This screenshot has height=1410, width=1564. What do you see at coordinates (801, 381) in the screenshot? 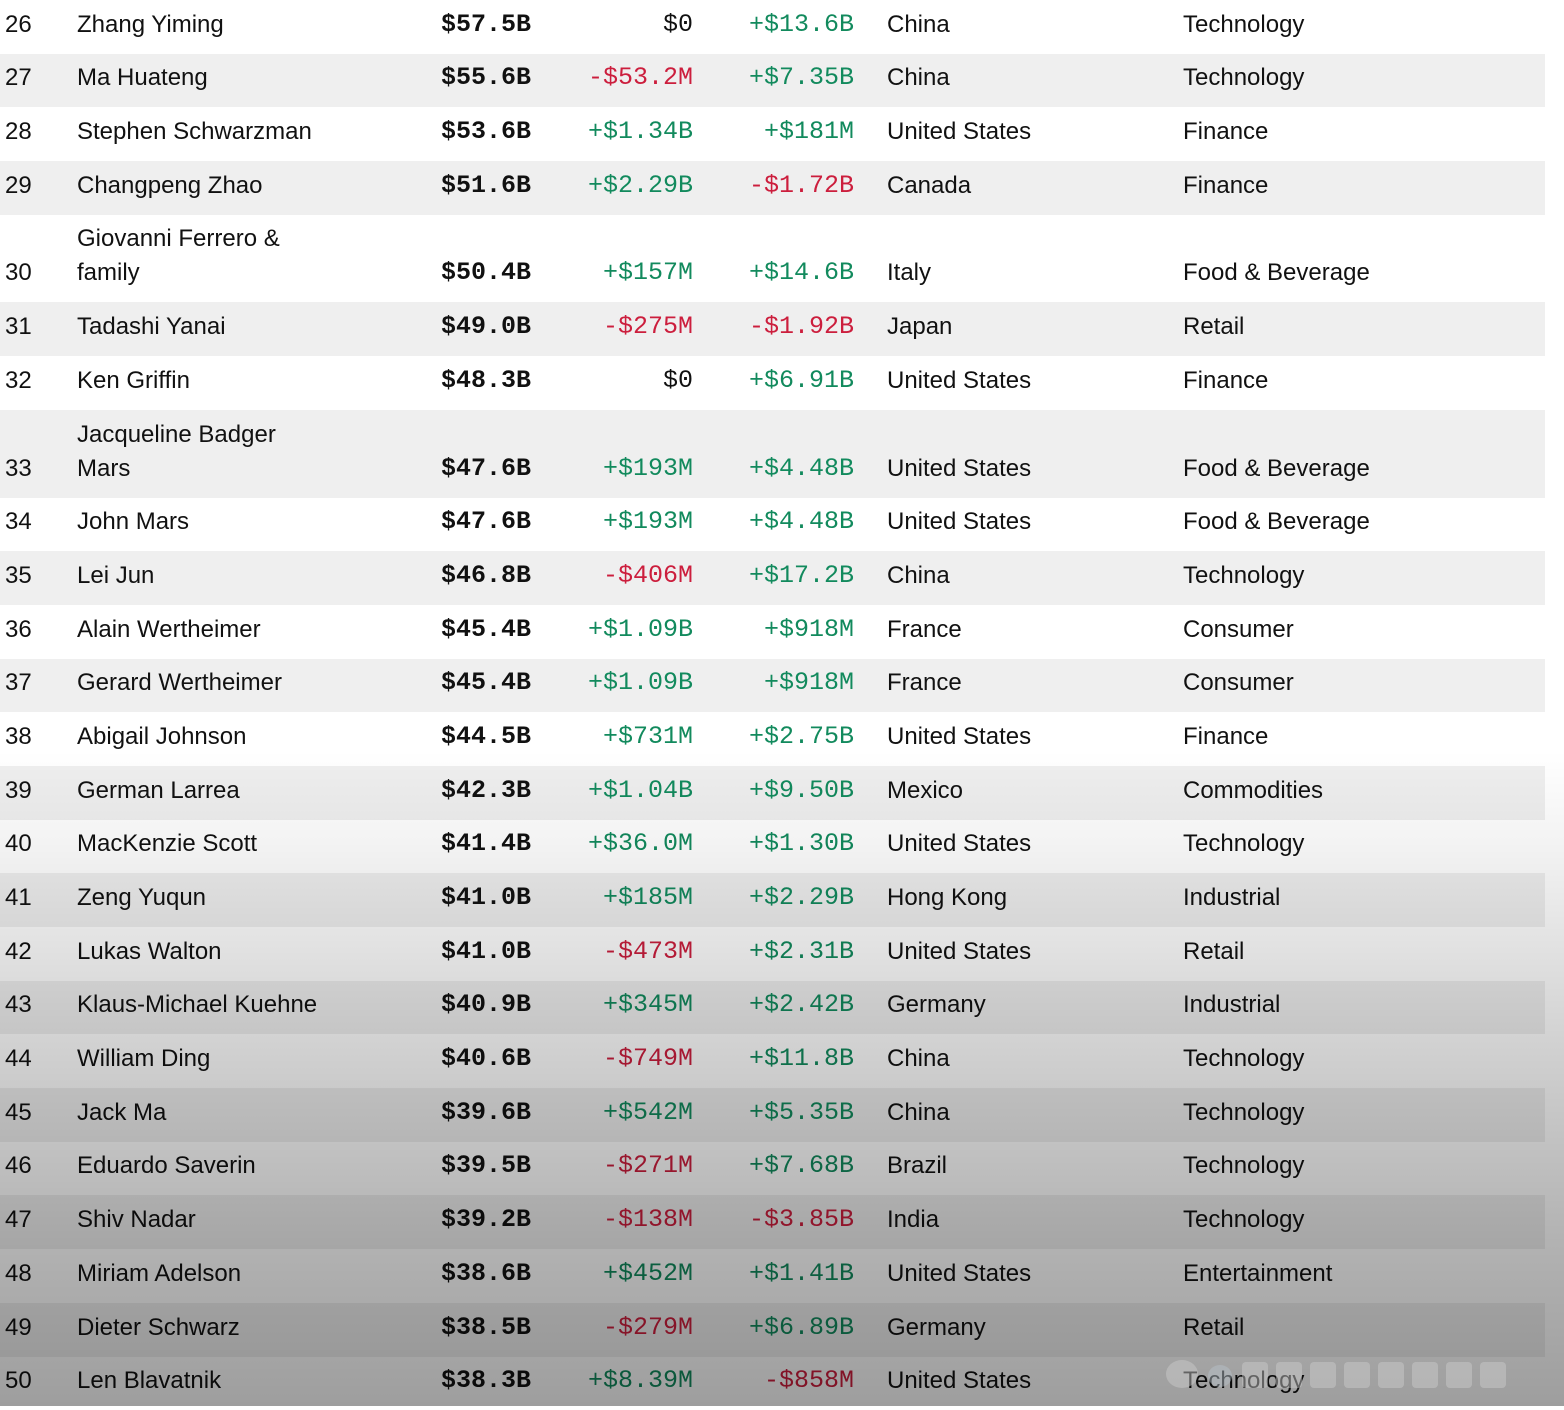
I see `ytd-change-cell: +$6.91B` at bounding box center [801, 381].